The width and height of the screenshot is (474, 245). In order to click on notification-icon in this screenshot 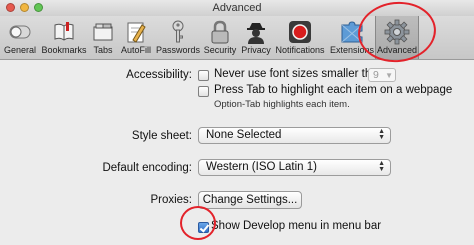, I will do `click(300, 32)`.